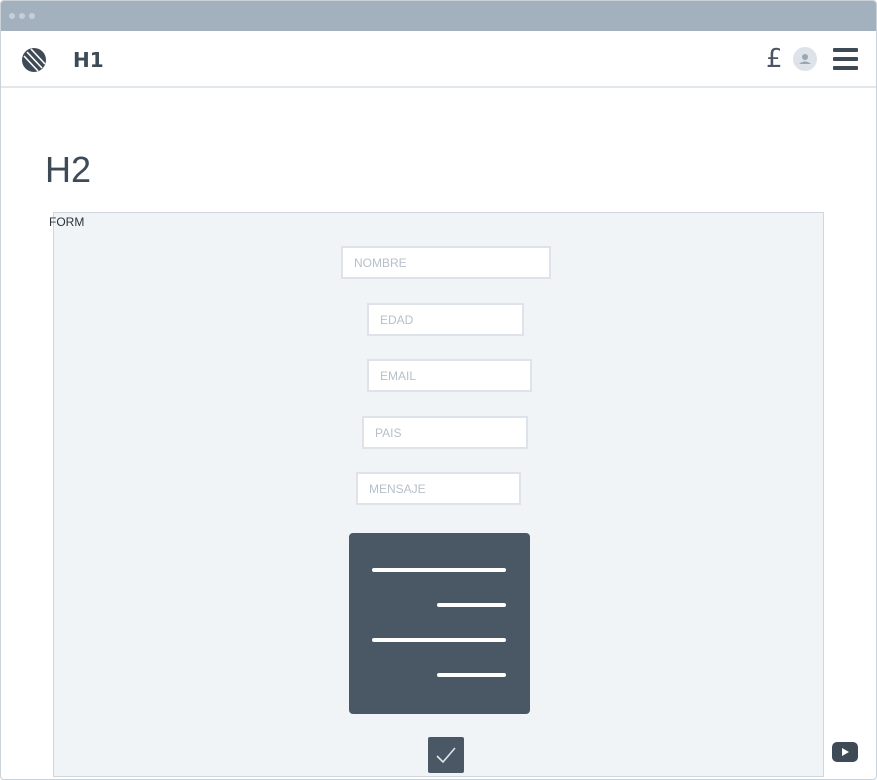 This screenshot has height=780, width=877. Describe the element at coordinates (438, 488) in the screenshot. I see `mensaje-input: MENSAJE` at that location.